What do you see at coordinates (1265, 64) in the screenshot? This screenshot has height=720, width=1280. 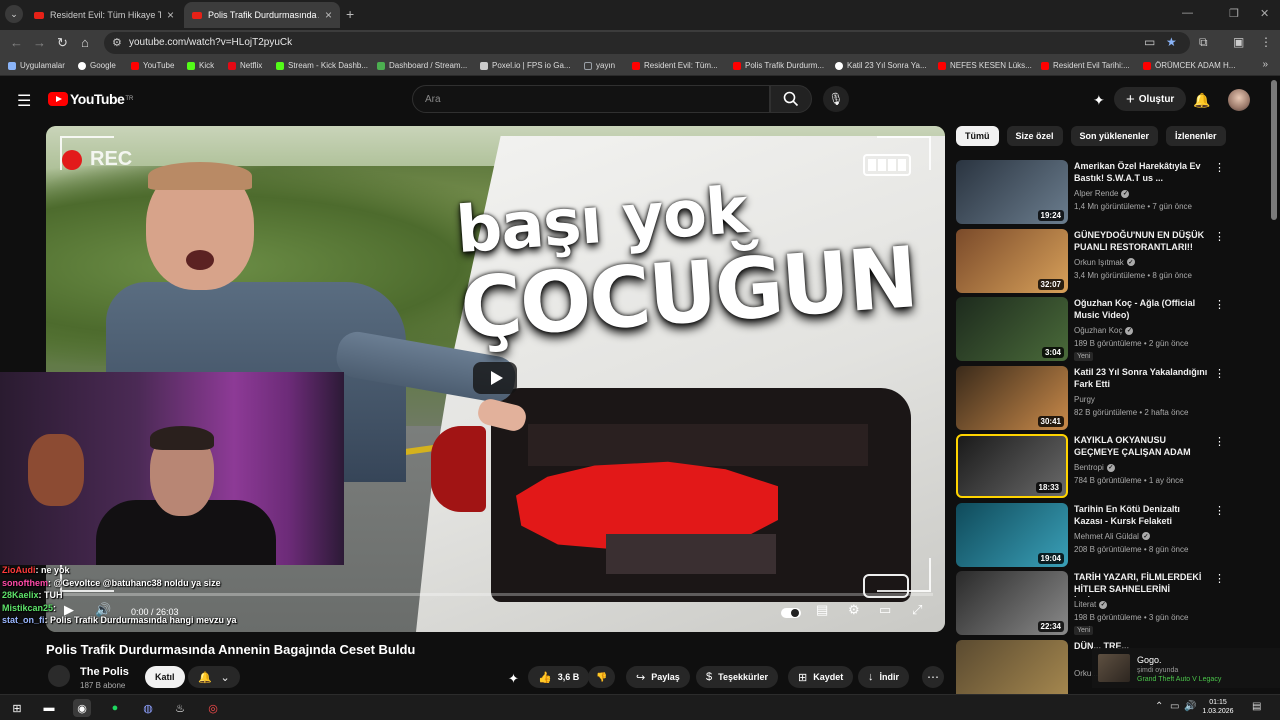 I see `bookmarks-overflow-icon: »` at bounding box center [1265, 64].